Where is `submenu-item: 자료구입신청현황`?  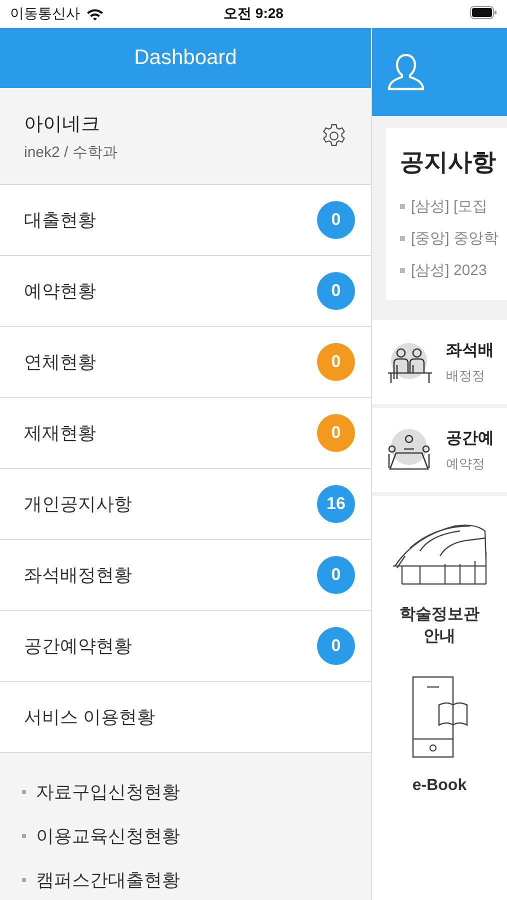 submenu-item: 자료구입신청현황 is located at coordinates (108, 792).